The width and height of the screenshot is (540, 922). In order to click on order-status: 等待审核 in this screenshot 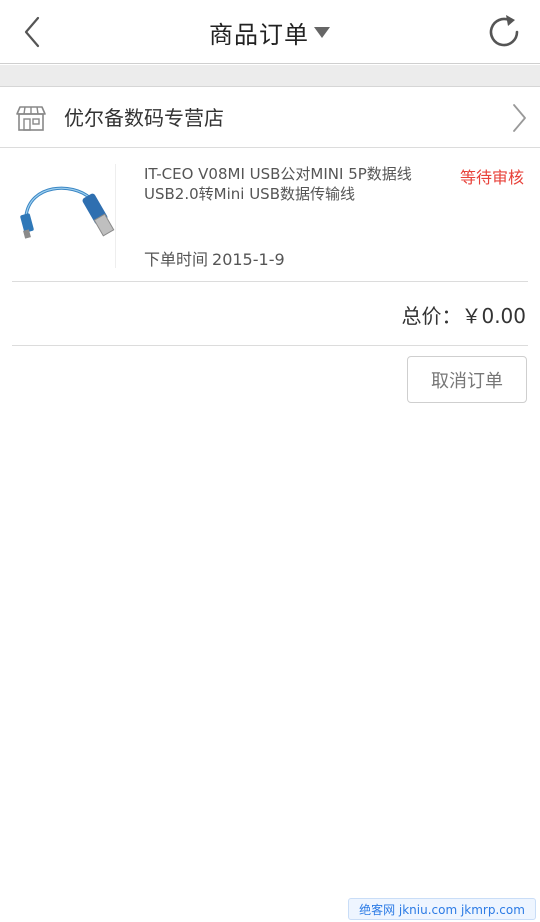, I will do `click(491, 177)`.